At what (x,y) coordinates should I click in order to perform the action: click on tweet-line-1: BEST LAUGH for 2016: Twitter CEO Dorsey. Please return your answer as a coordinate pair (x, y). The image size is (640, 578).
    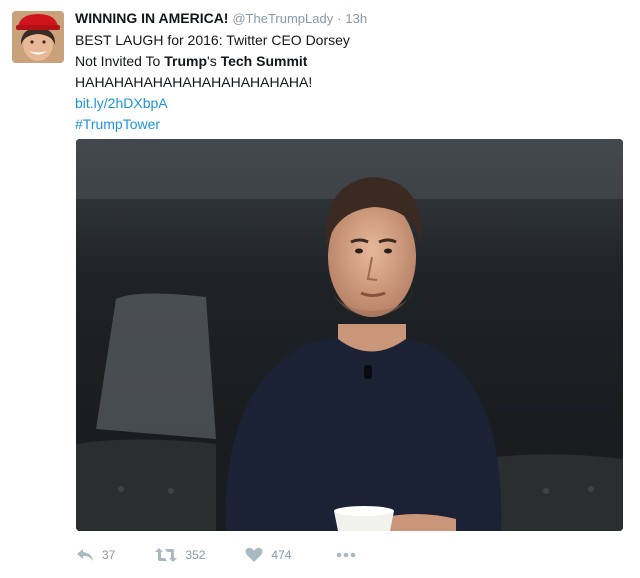
    Looking at the image, I should click on (212, 40).